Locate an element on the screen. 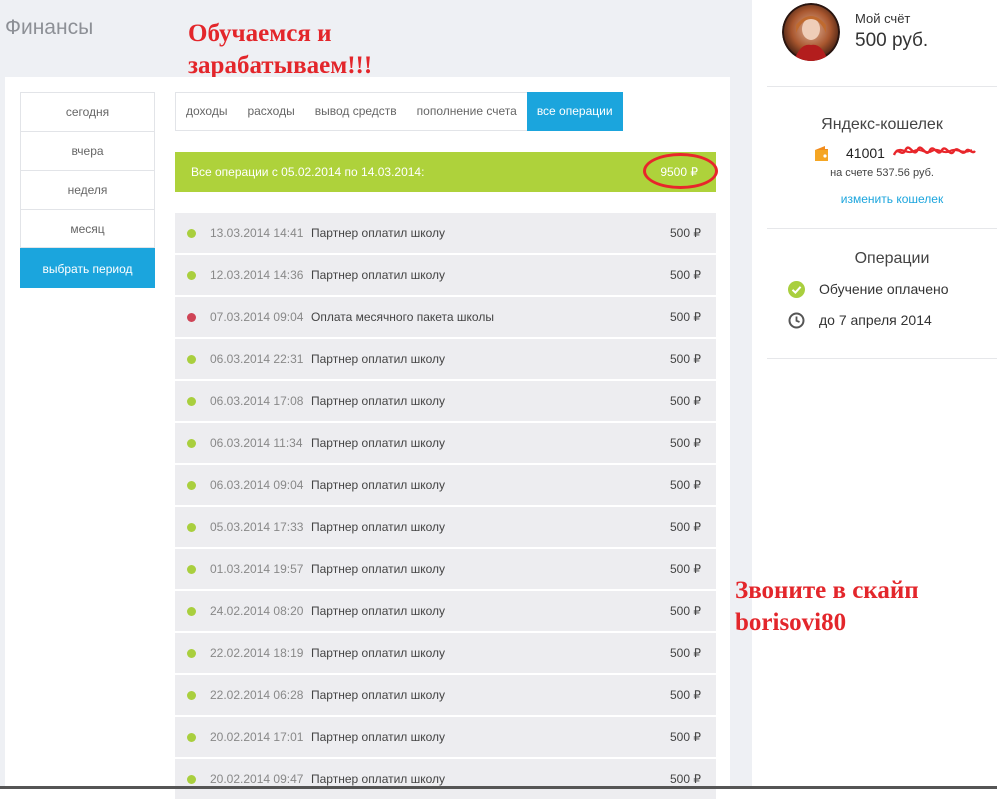  promo-annotation: Обучаемся и зарабатываем!!! is located at coordinates (338, 50).